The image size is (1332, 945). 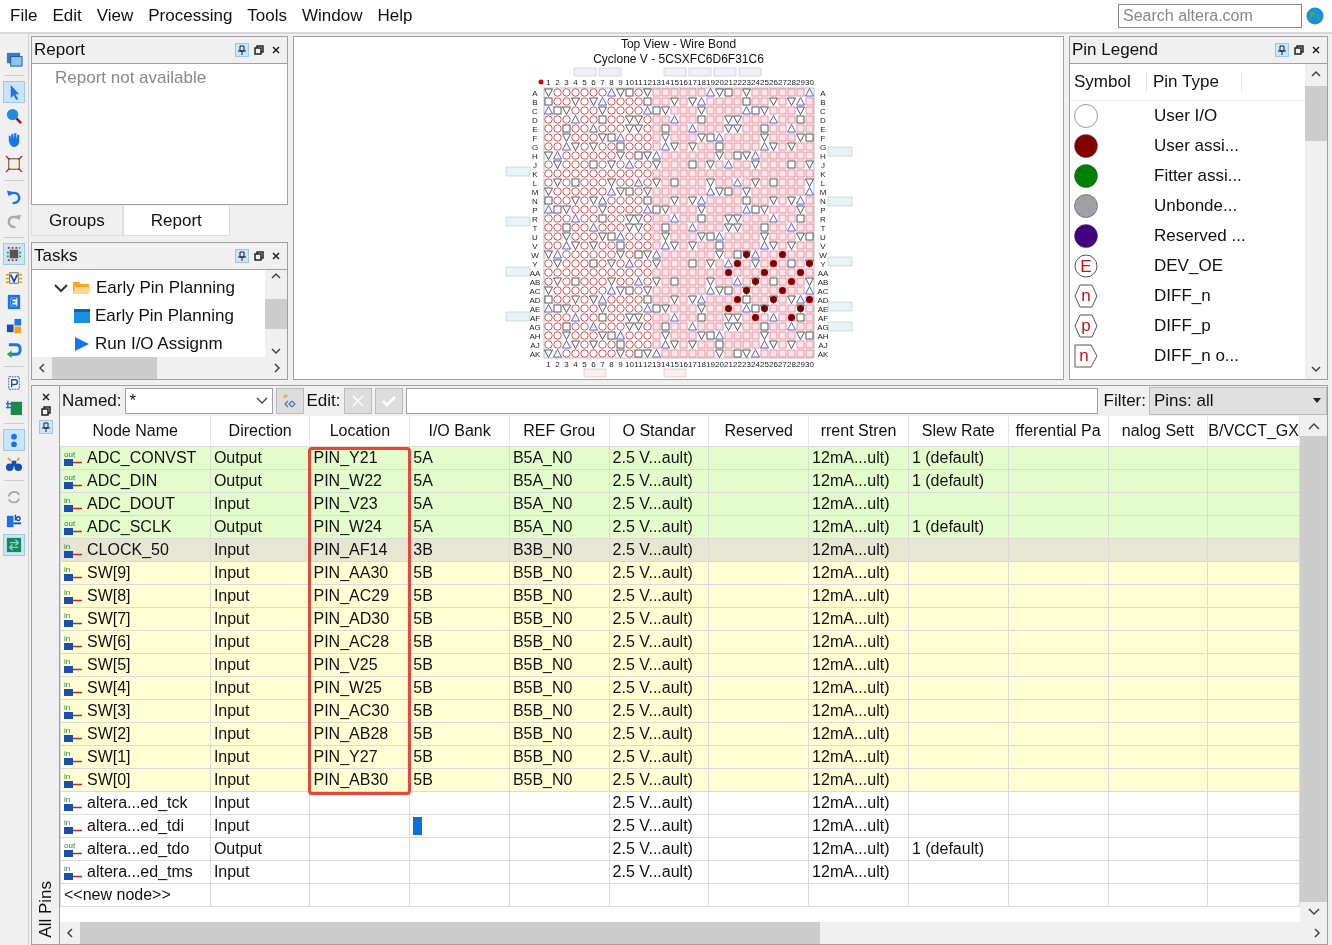 What do you see at coordinates (351, 710) in the screenshot?
I see `table-cell: PIN_AC30` at bounding box center [351, 710].